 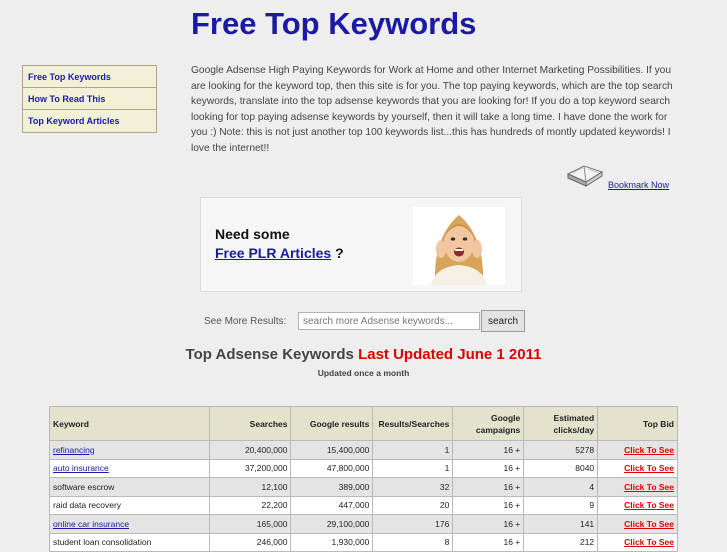 What do you see at coordinates (129, 505) in the screenshot?
I see `keyword-cell: raid data recovery` at bounding box center [129, 505].